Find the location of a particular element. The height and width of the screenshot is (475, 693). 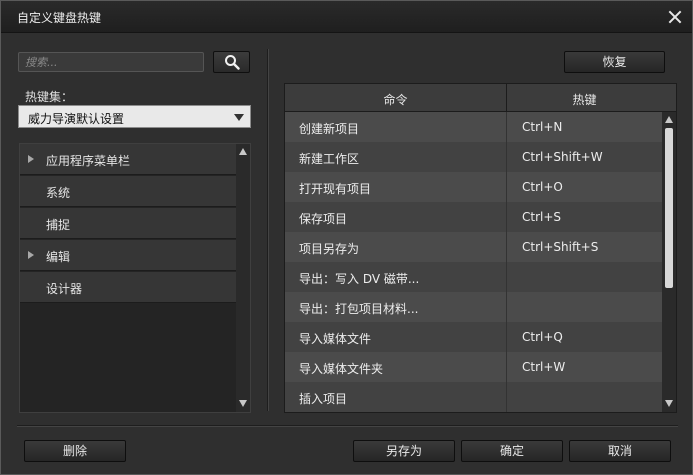

ok-button: 确定 is located at coordinates (512, 451).